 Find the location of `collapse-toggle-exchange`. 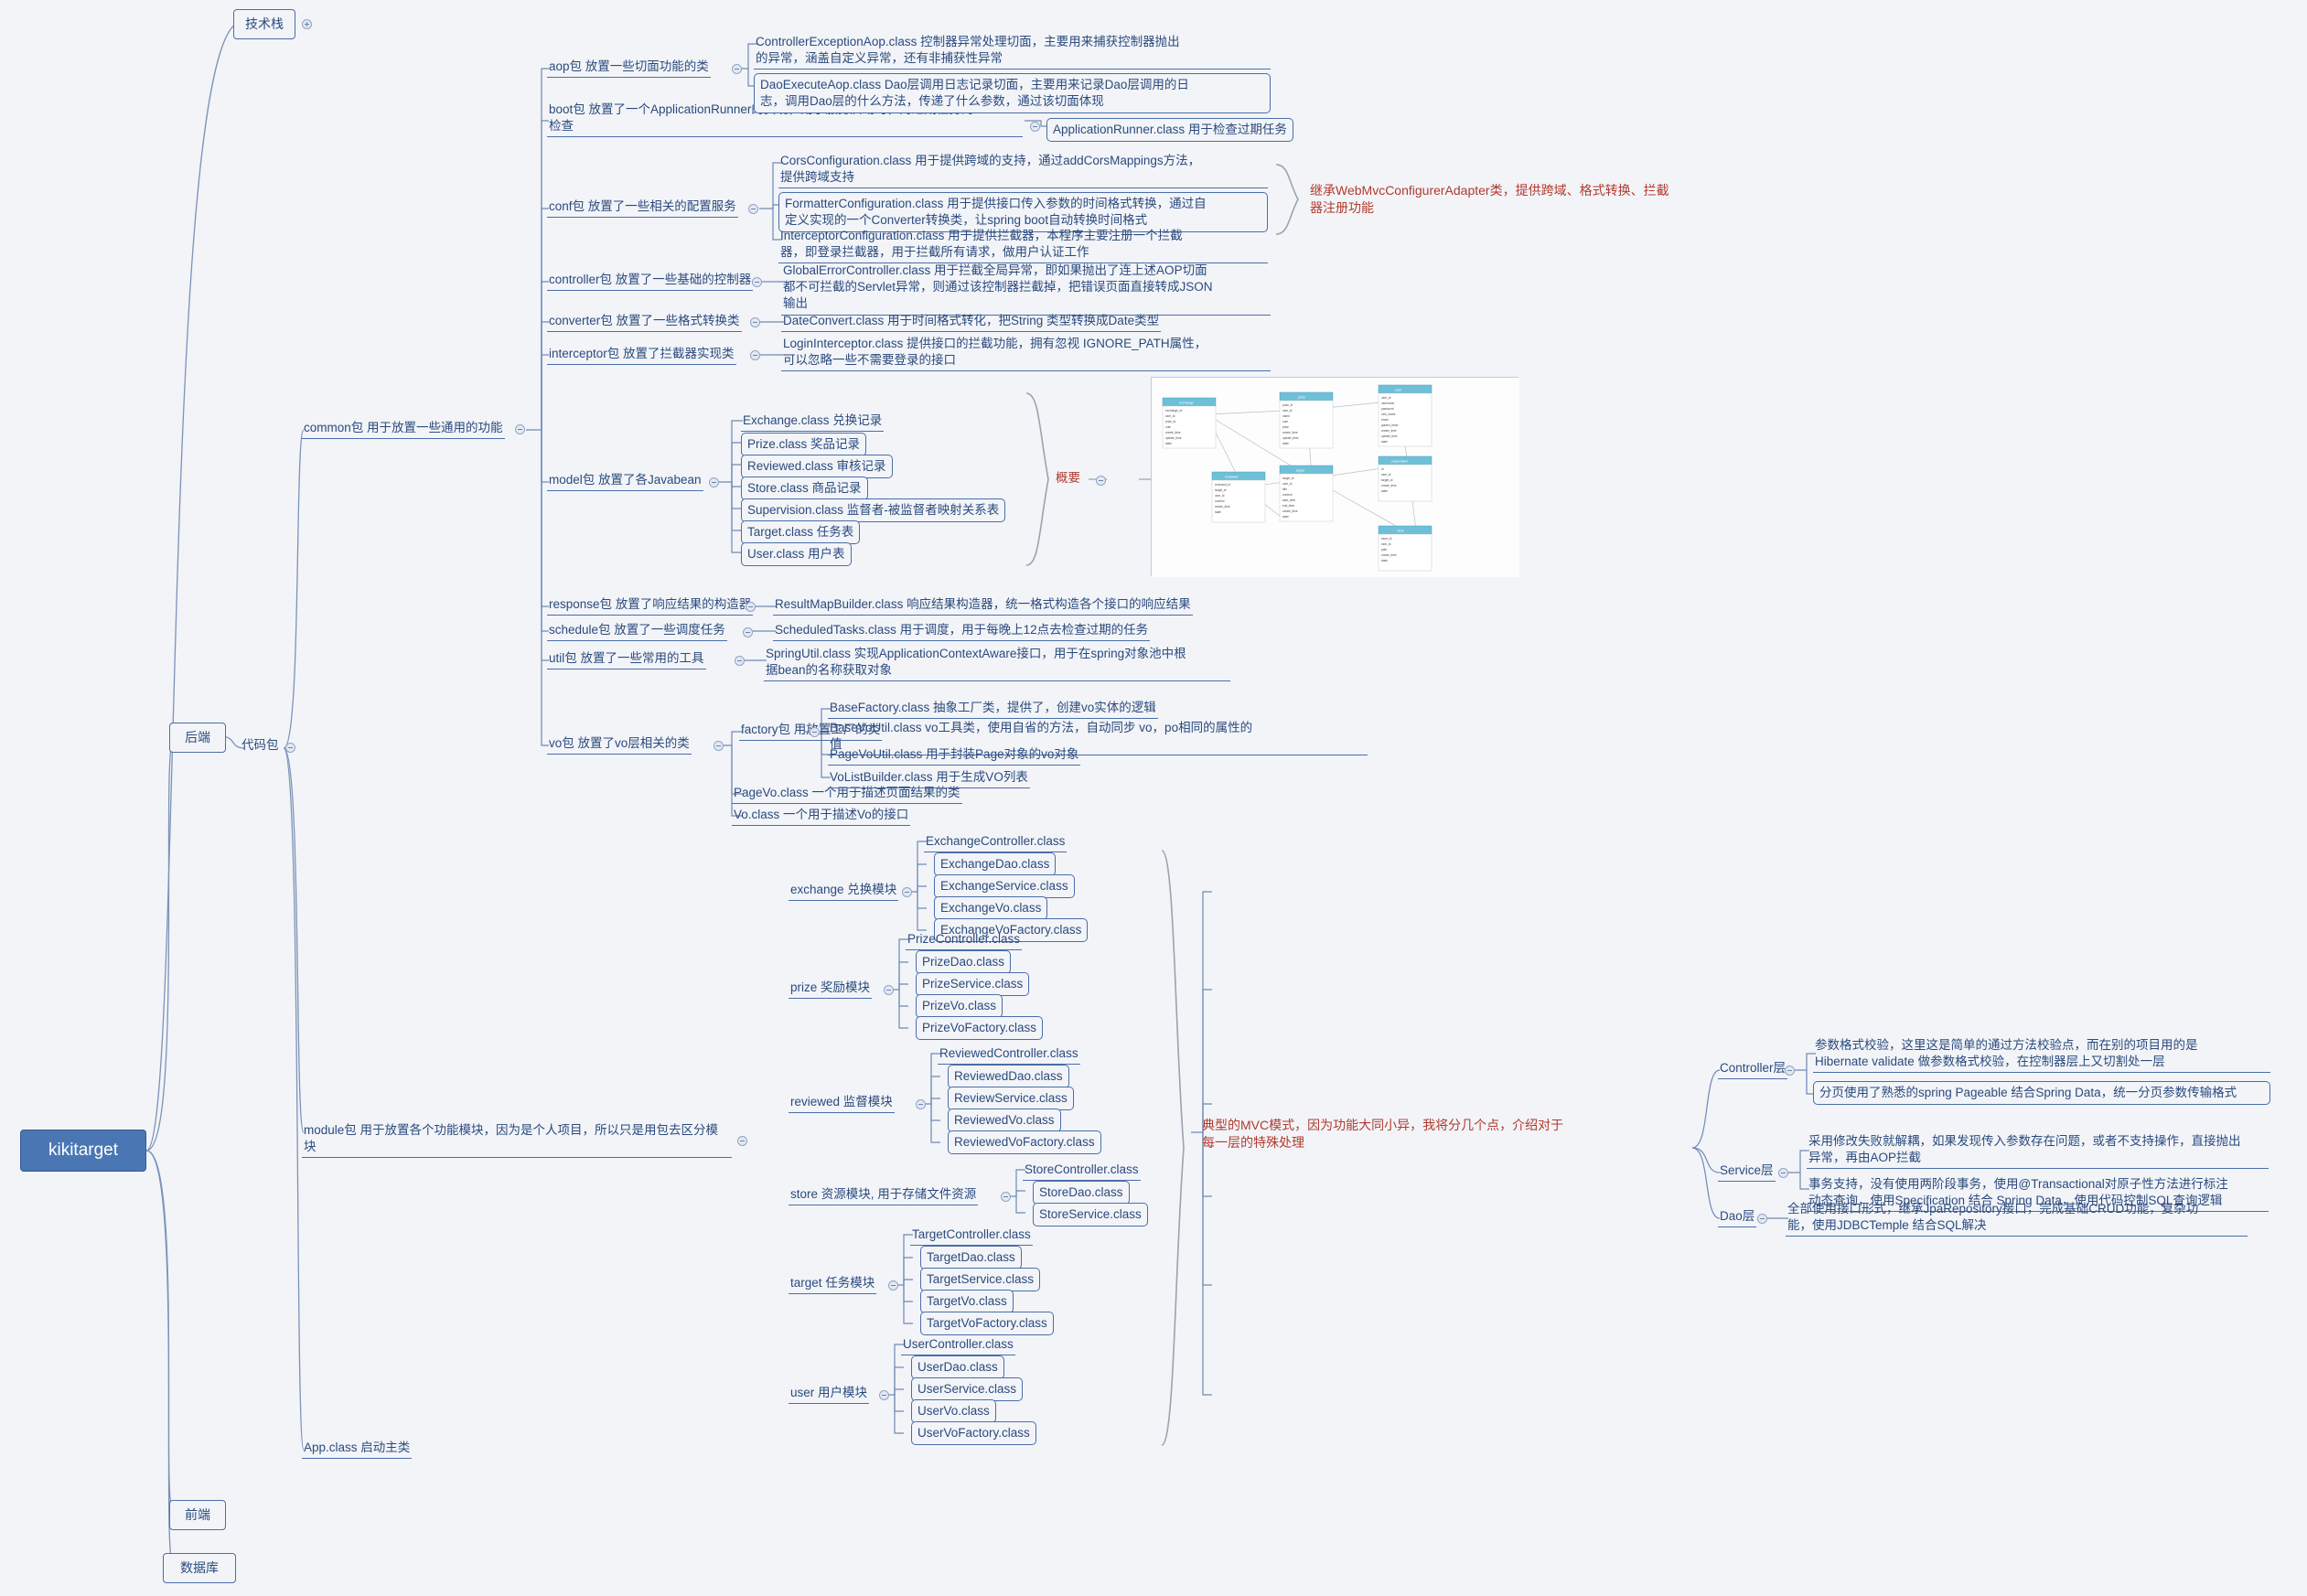

collapse-toggle-exchange is located at coordinates (907, 892).